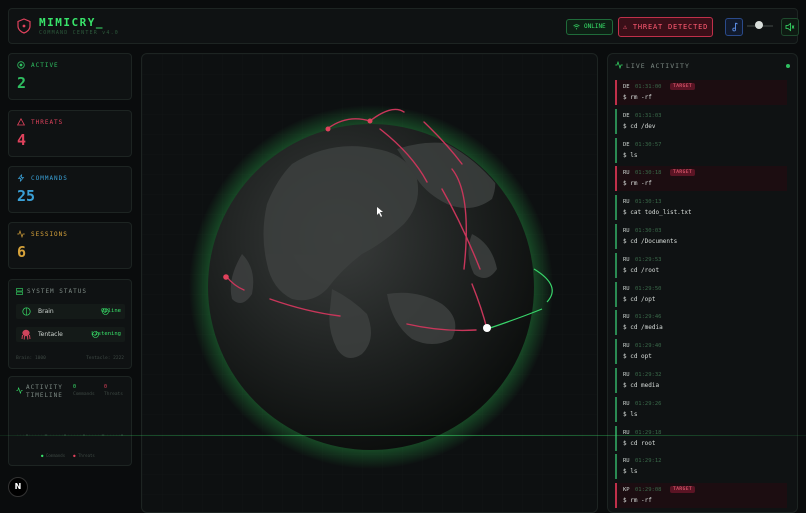 This screenshot has width=806, height=513. I want to click on commands-count: 0, so click(75, 387).